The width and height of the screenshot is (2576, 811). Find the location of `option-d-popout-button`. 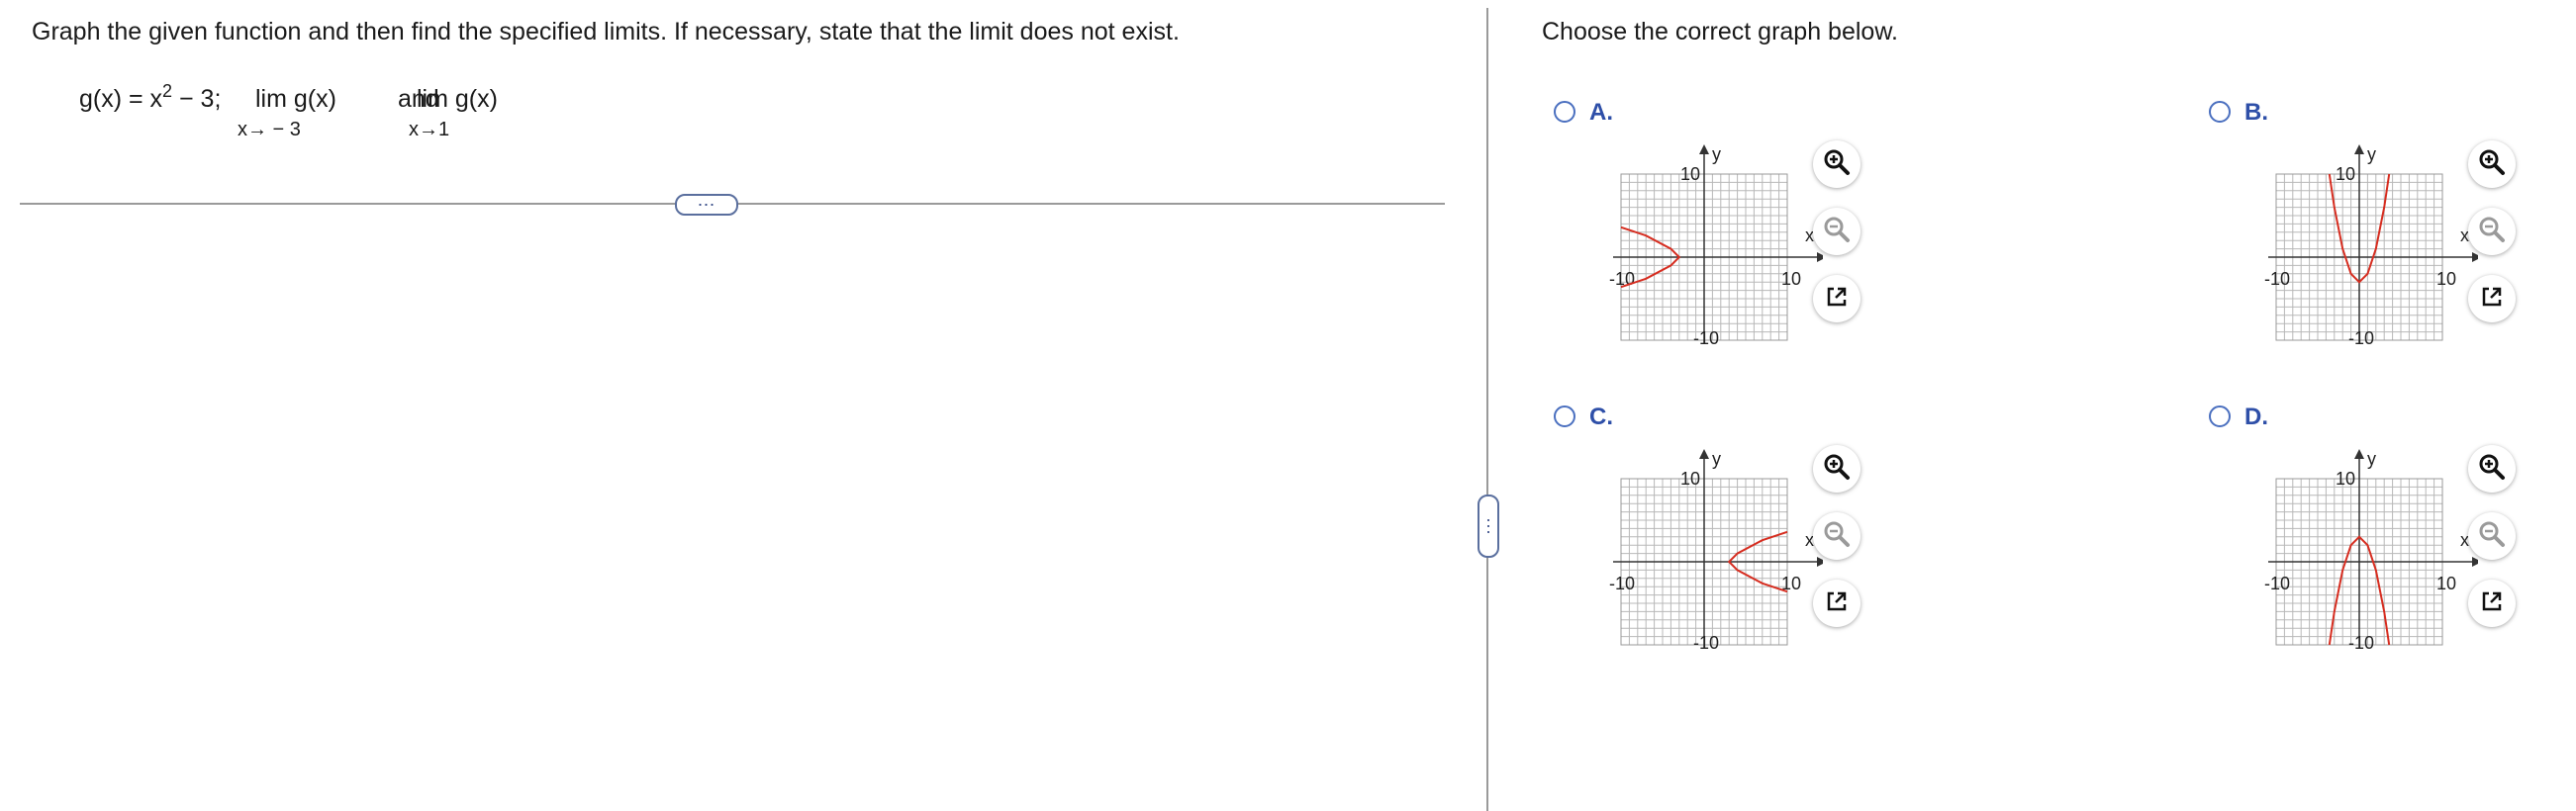

option-d-popout-button is located at coordinates (2492, 603).